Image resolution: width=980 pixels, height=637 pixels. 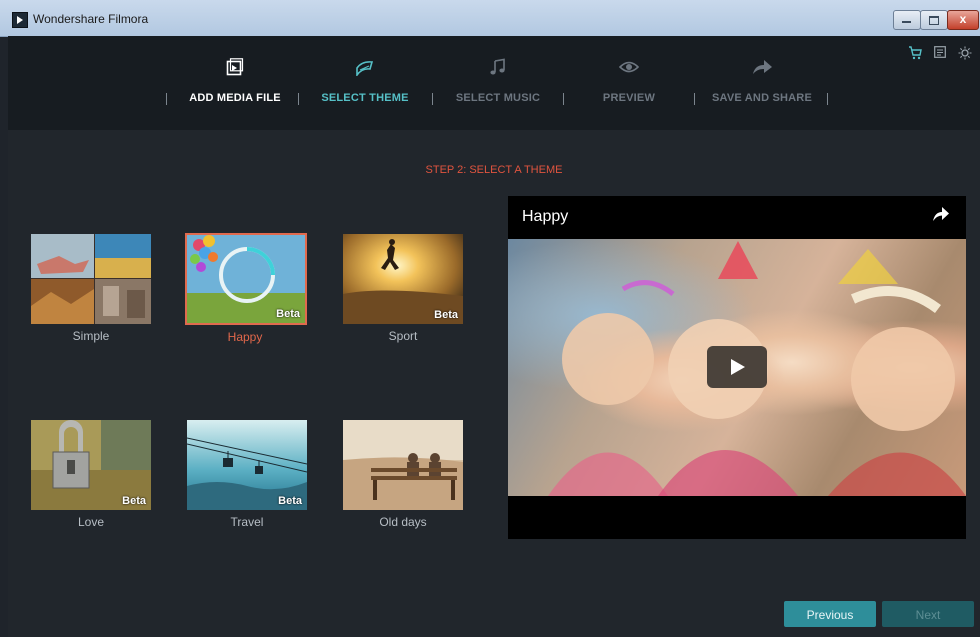 I want to click on step-label: SAVE AND SHARE, so click(x=762, y=98).